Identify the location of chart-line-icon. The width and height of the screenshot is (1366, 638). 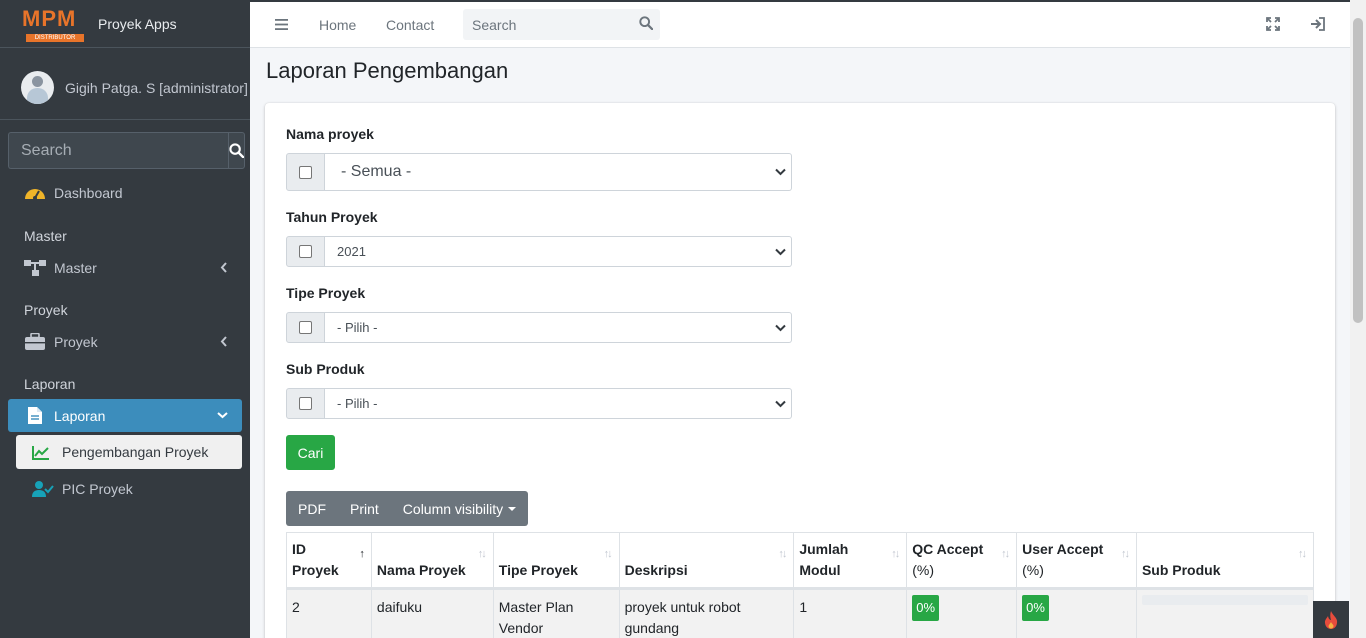
(42, 452).